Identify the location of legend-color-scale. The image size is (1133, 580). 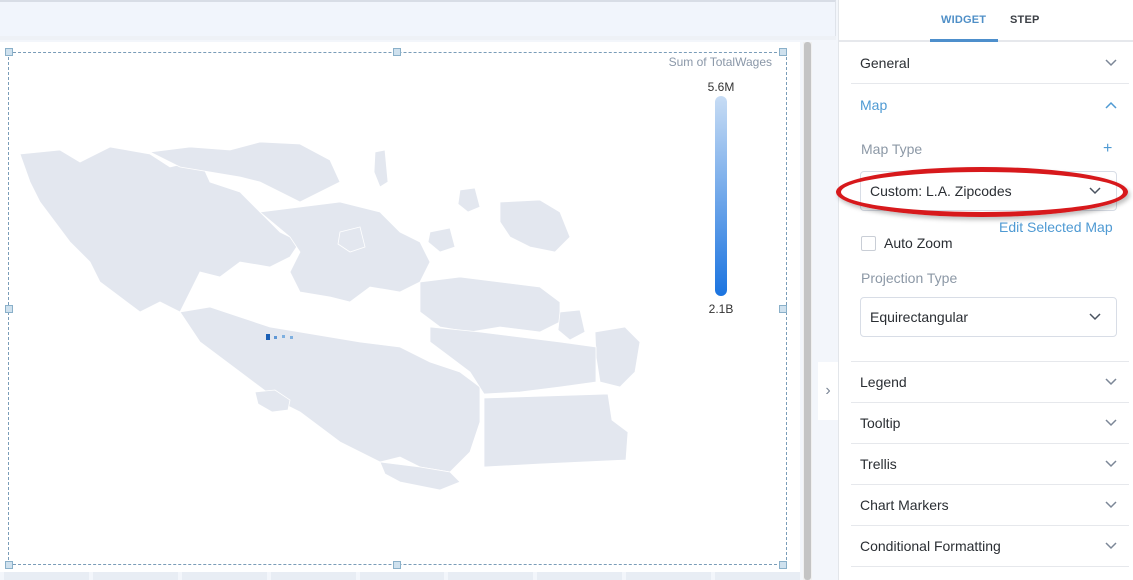
(721, 196).